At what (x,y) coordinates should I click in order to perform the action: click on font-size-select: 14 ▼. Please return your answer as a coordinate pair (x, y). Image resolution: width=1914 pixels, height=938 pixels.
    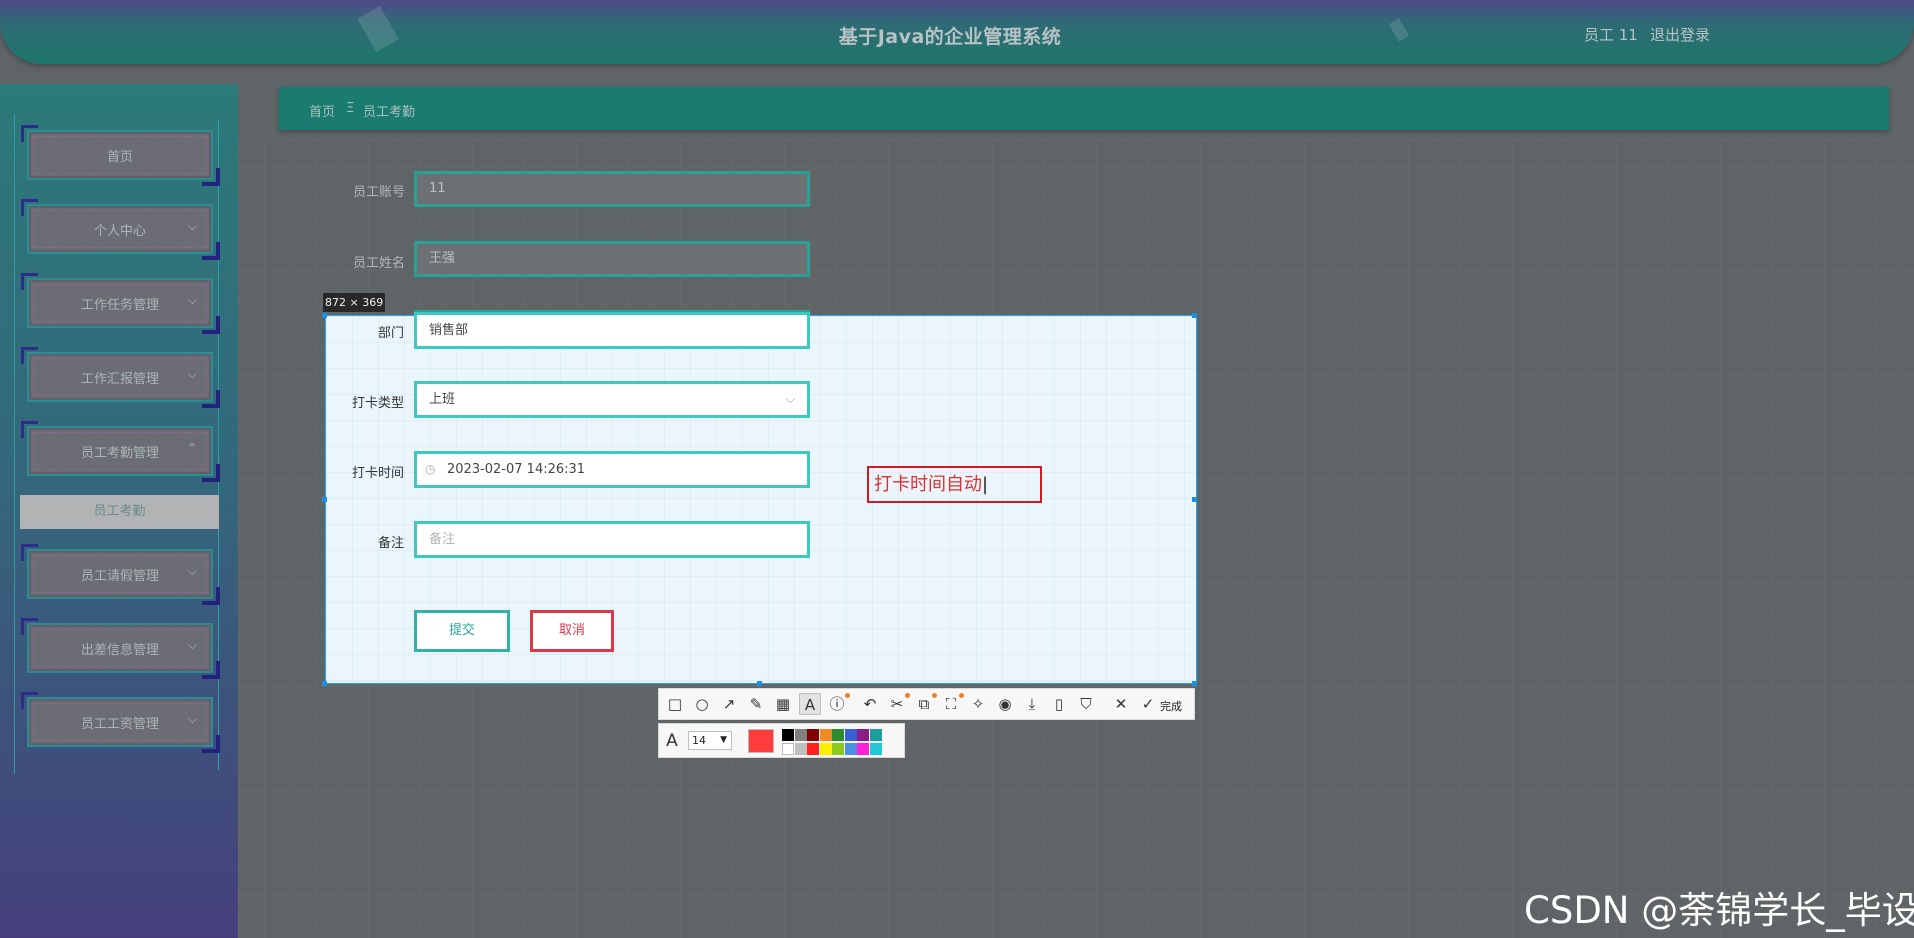
    Looking at the image, I should click on (710, 740).